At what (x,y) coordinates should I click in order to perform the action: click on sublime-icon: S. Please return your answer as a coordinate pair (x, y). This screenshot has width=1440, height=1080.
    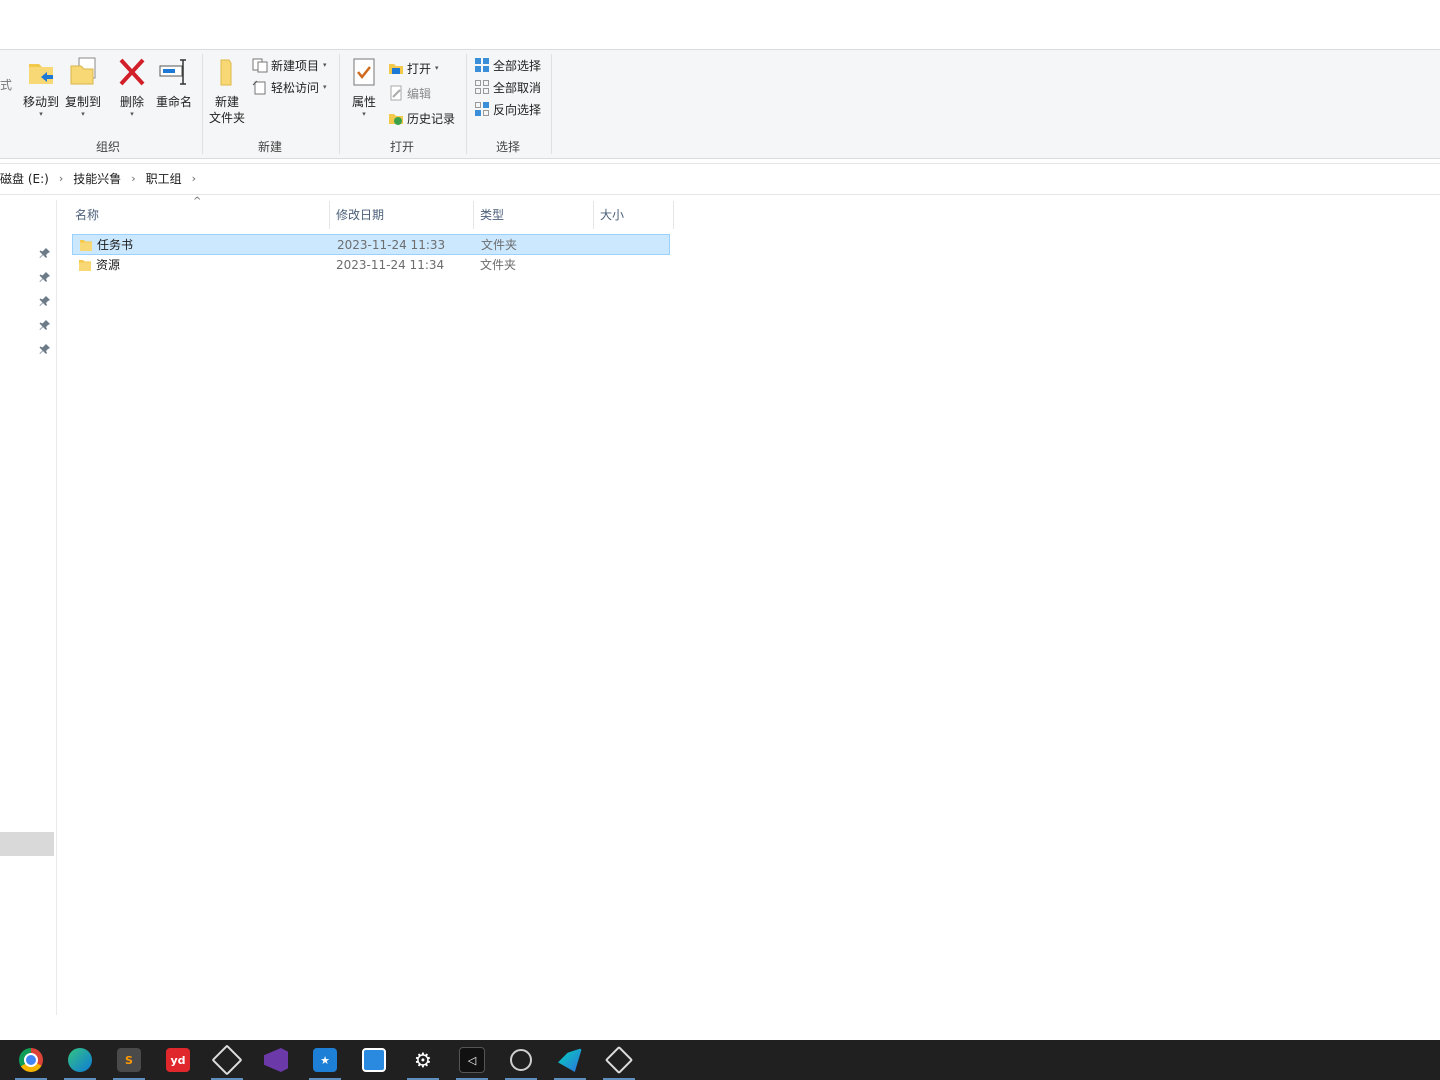
    Looking at the image, I should click on (129, 1060).